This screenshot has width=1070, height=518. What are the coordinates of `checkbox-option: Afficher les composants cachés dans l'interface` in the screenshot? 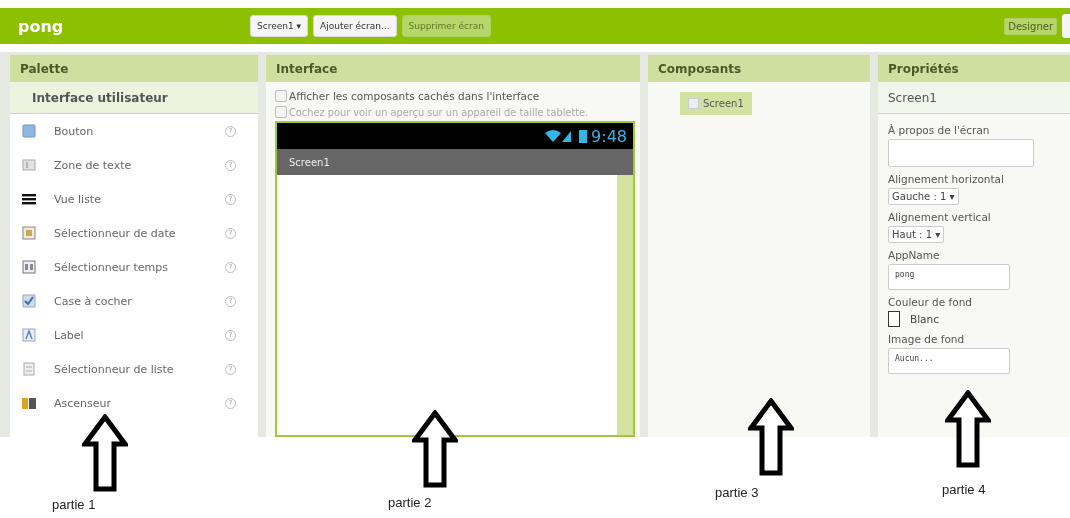 It's located at (457, 96).